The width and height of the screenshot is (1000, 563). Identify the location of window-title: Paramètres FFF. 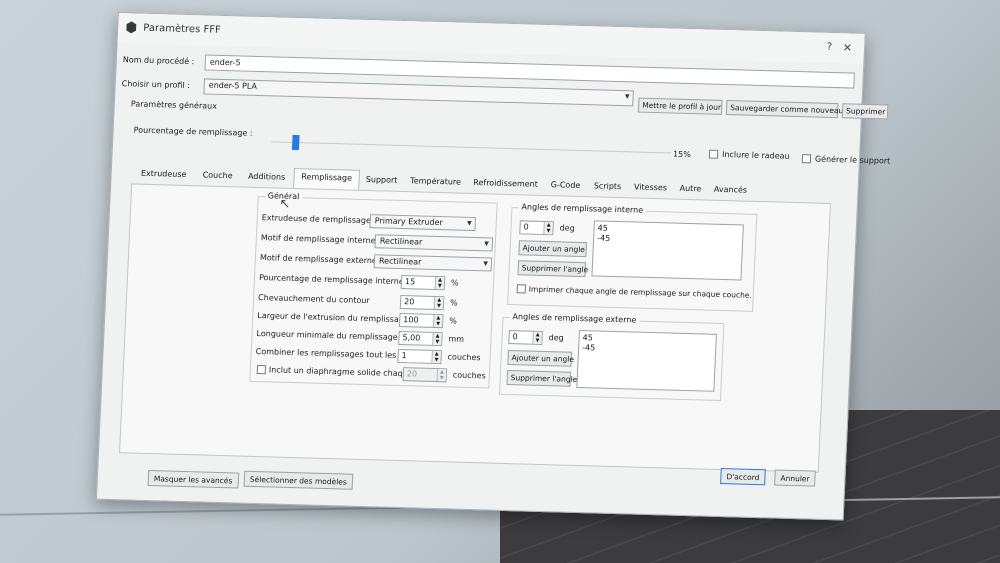
(182, 29).